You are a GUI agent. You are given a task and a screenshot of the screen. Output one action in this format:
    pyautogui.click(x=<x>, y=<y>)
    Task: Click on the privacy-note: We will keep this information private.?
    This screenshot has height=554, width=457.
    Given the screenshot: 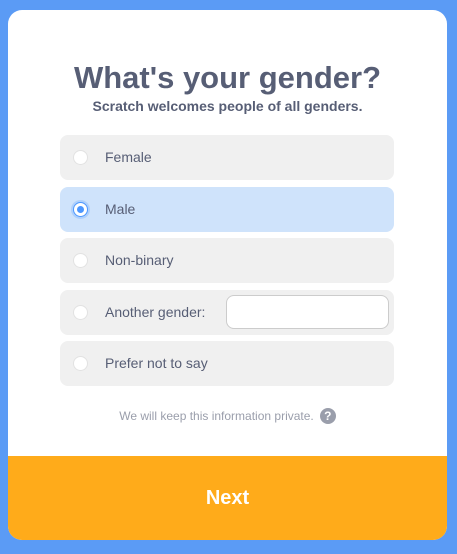 What is the action you would take?
    pyautogui.click(x=227, y=416)
    